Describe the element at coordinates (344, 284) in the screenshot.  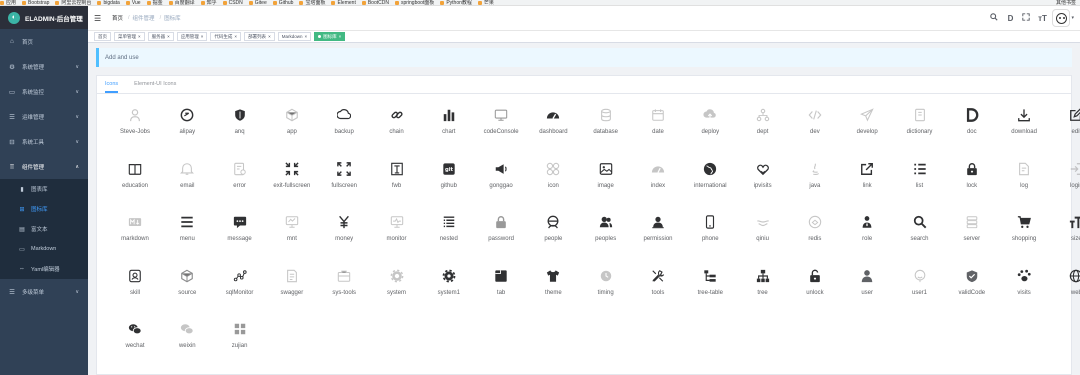
I see `icon-item: sys-tools` at that location.